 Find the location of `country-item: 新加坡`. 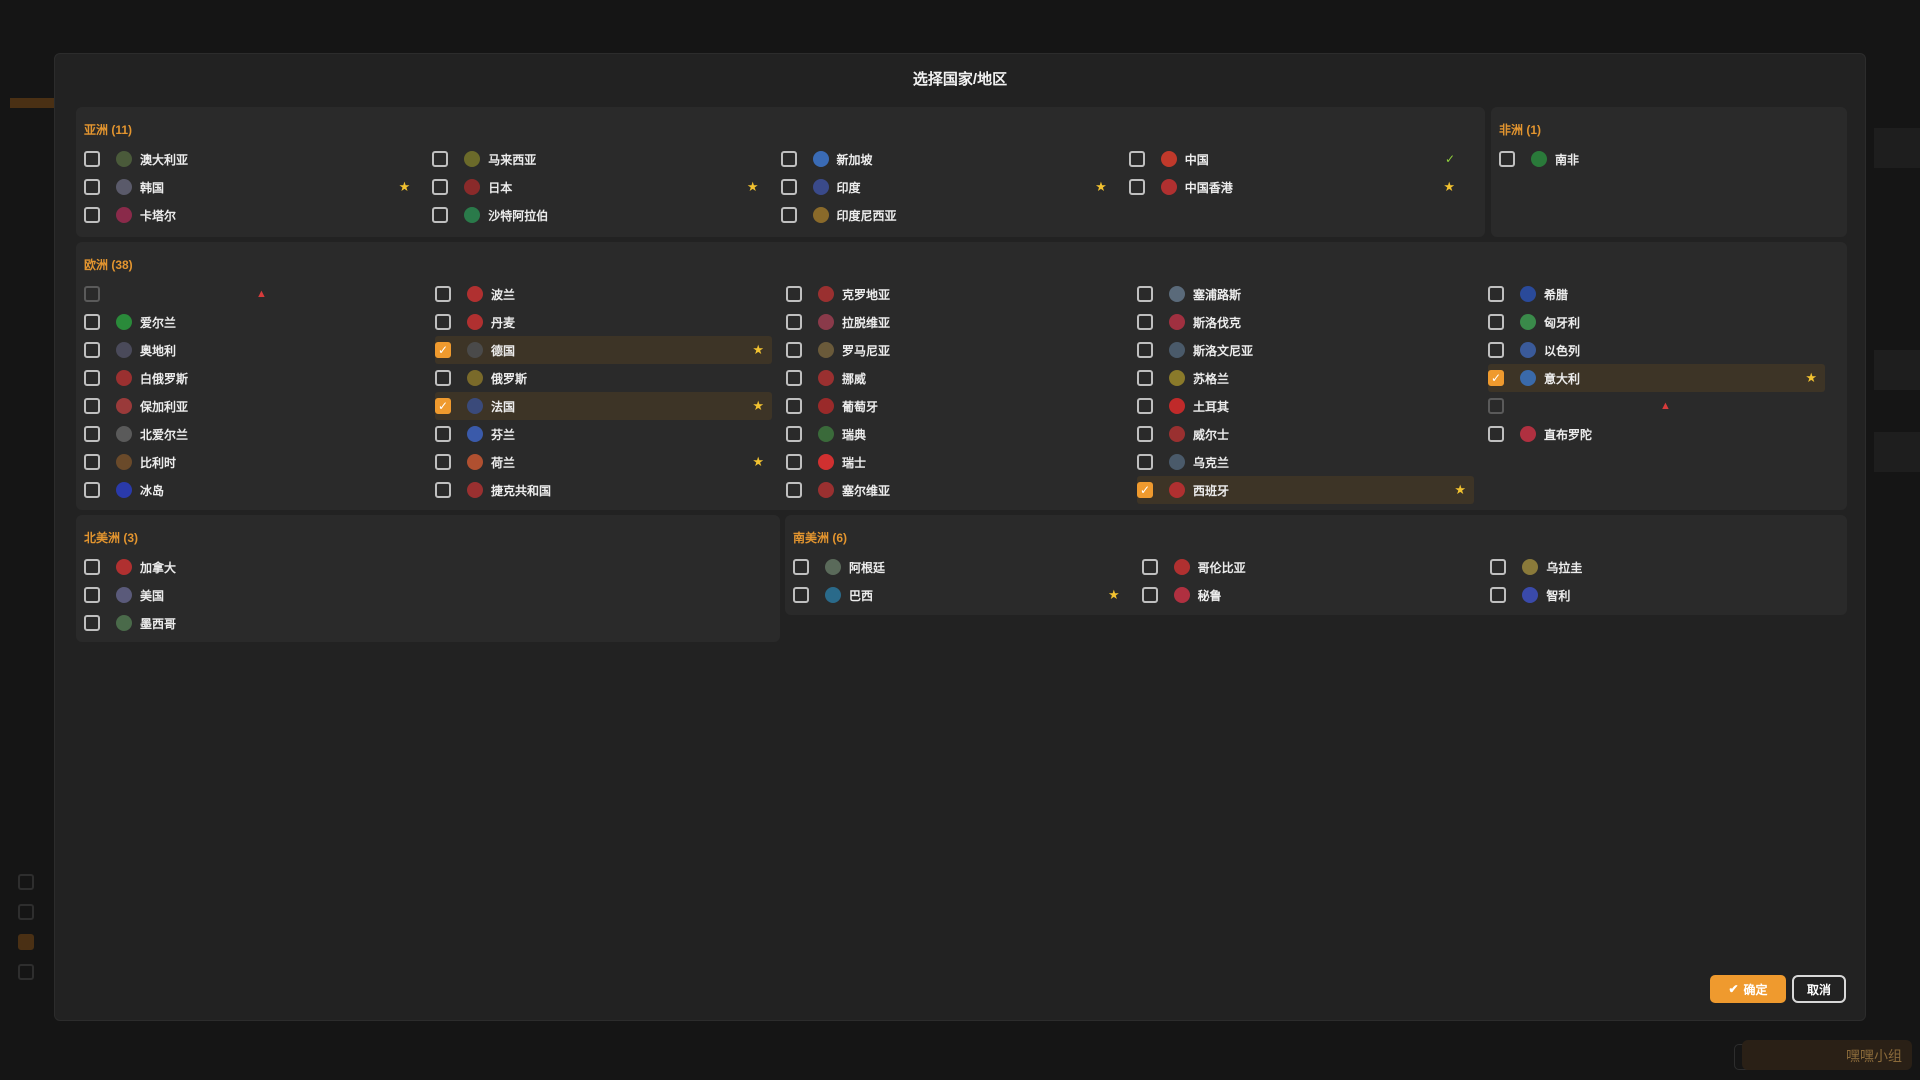

country-item: 新加坡 is located at coordinates (947, 159).